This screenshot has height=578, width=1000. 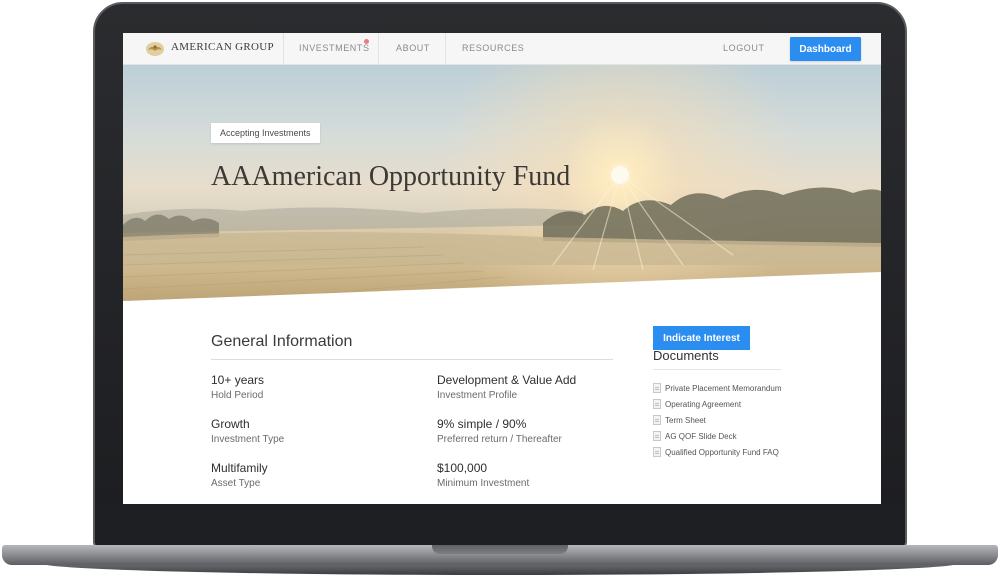 I want to click on laptop-notch, so click(x=500, y=549).